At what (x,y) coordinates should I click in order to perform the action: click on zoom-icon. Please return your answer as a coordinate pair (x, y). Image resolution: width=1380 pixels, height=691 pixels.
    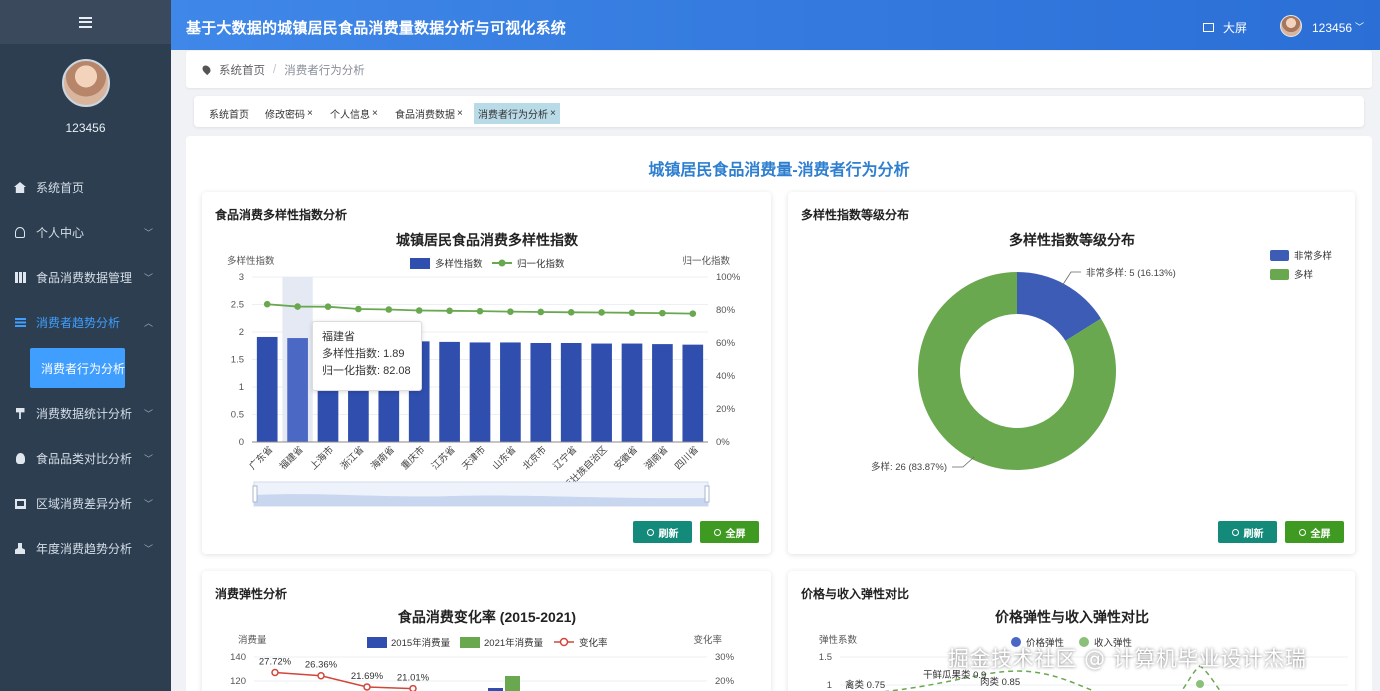
    Looking at the image, I should click on (1302, 532).